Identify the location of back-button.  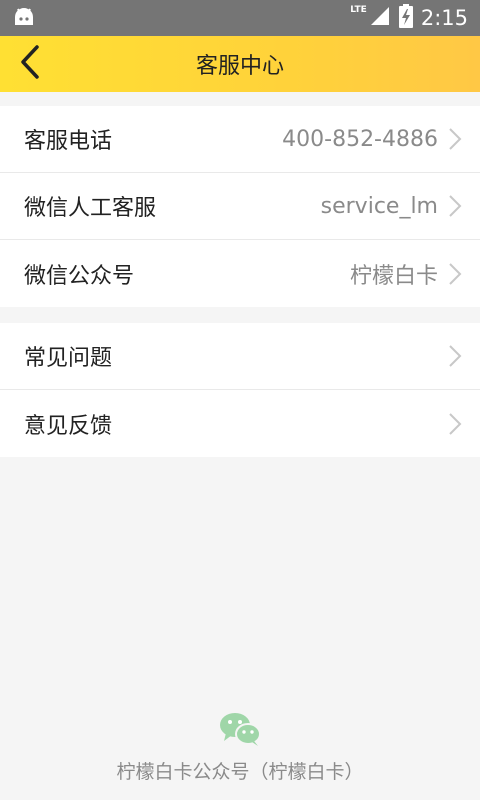
(30, 64).